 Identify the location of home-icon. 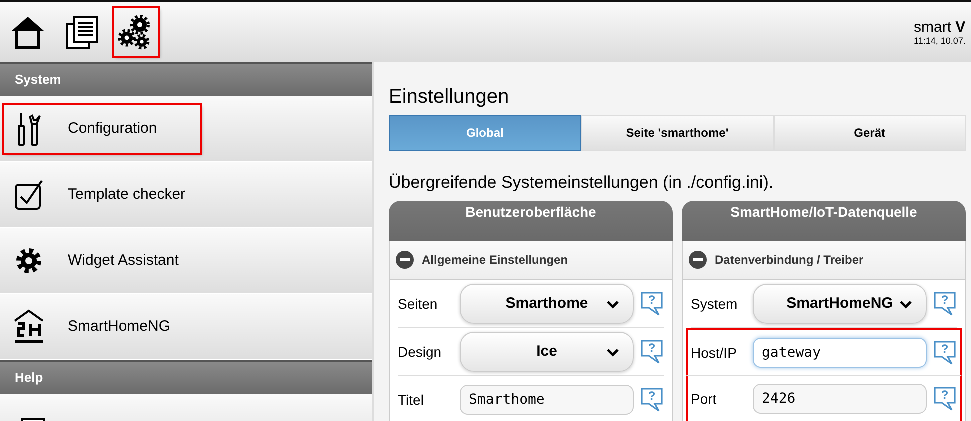
(28, 32).